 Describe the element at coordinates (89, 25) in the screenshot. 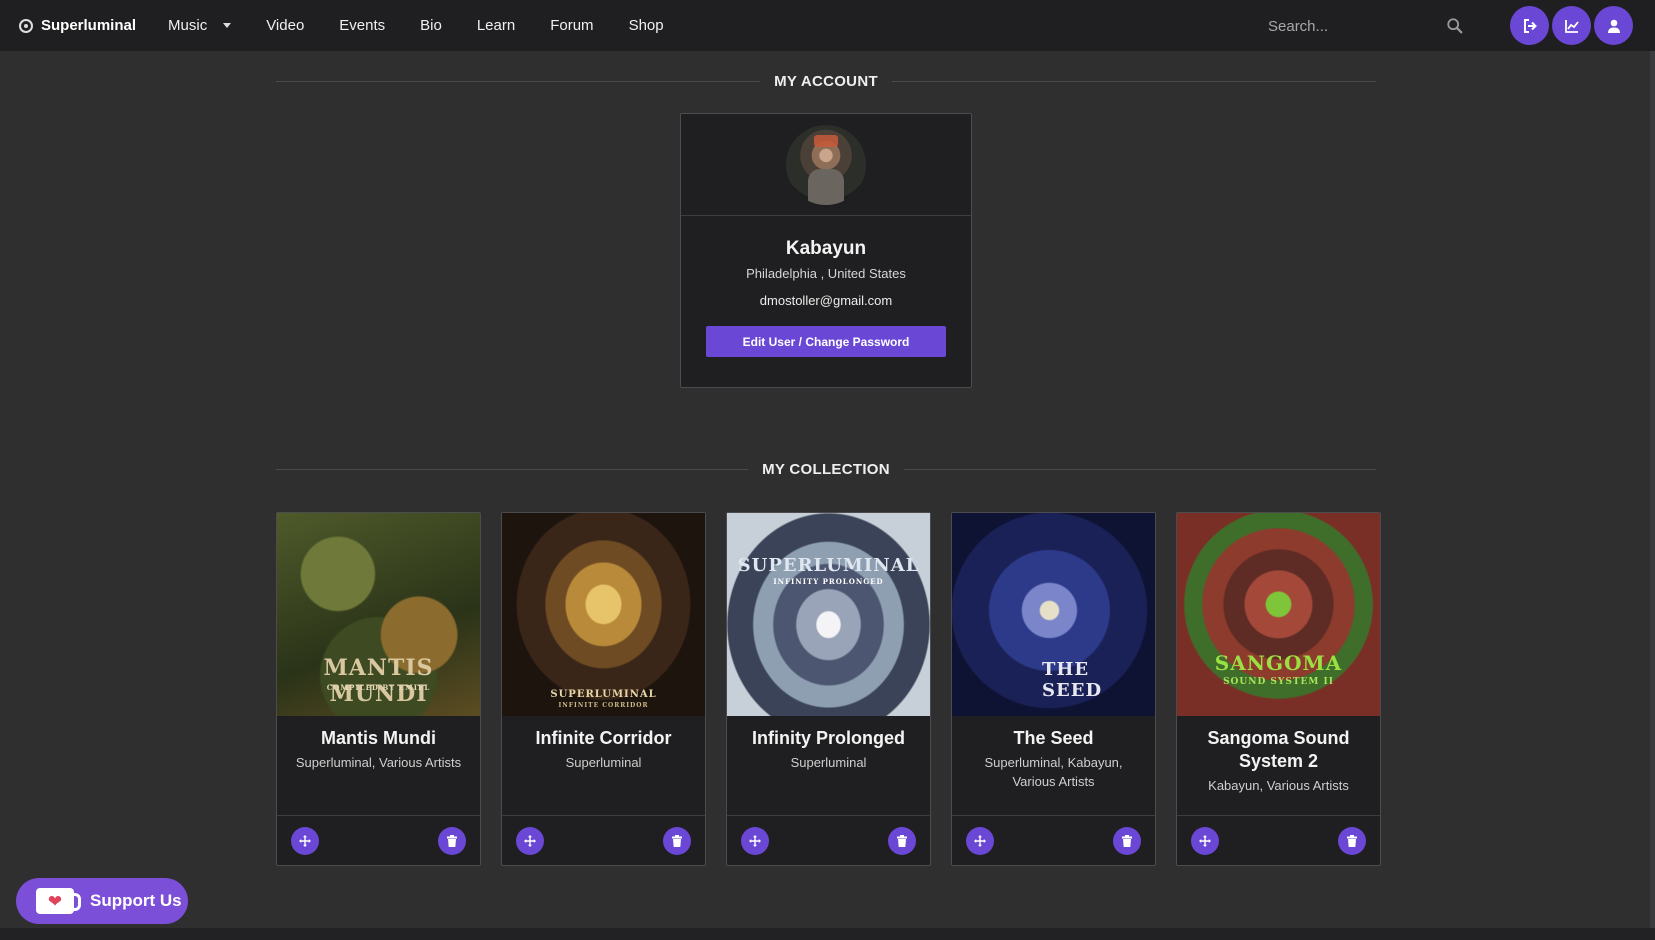

I see `brand-name: Superluminal` at that location.